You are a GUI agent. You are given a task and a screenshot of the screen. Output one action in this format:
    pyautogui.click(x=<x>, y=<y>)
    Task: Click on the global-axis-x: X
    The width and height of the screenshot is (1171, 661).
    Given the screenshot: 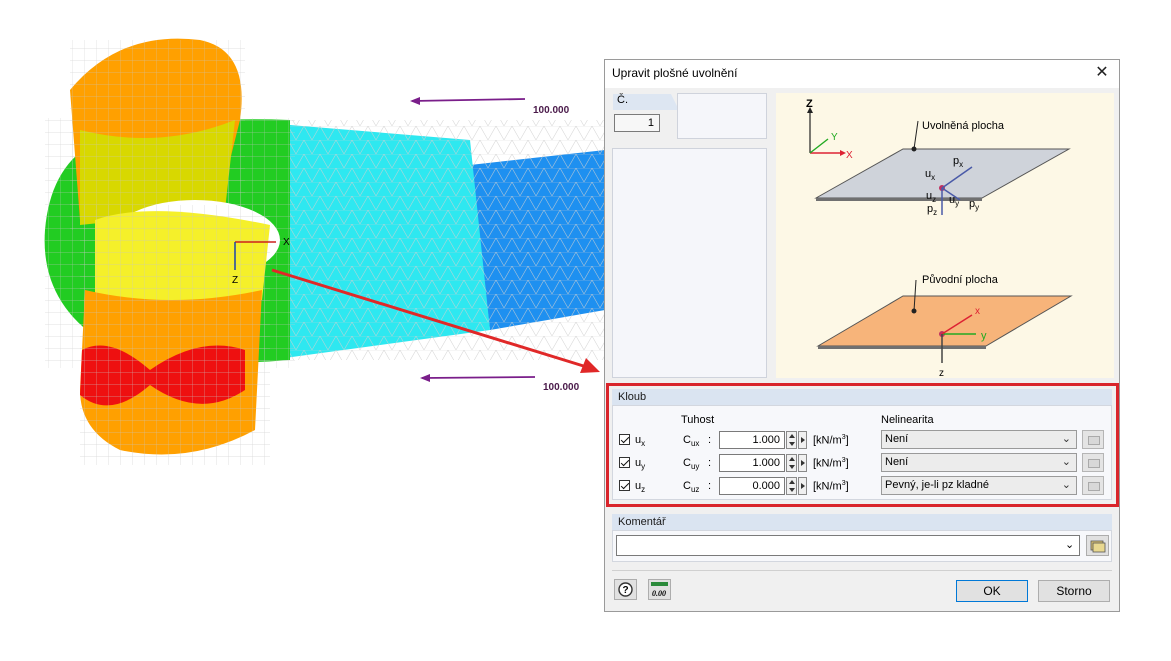 What is the action you would take?
    pyautogui.click(x=849, y=155)
    